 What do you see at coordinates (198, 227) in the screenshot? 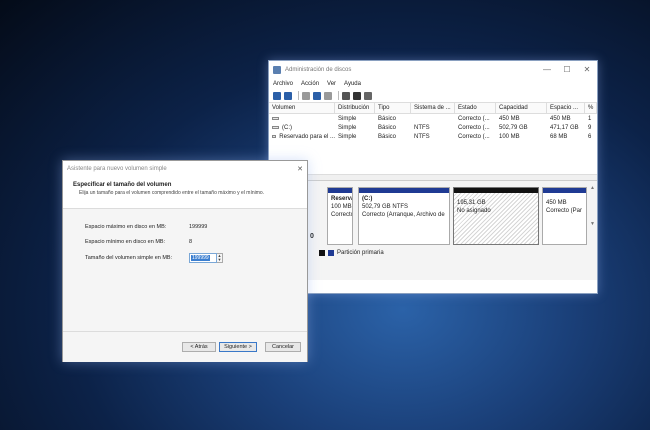
I see `max-space-value: 199999` at bounding box center [198, 227].